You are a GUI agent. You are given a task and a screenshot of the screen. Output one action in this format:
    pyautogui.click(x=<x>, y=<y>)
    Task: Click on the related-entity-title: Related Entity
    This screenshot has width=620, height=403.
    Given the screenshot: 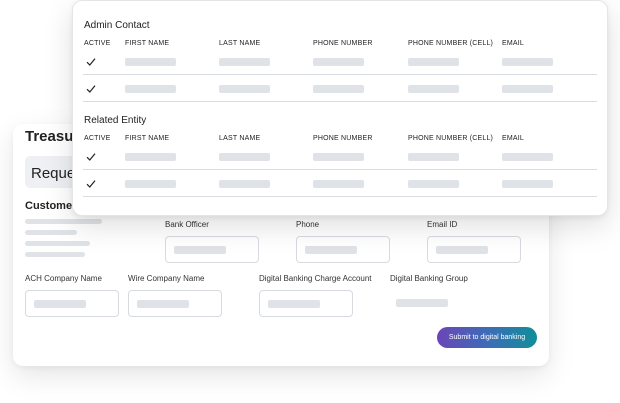 What is the action you would take?
    pyautogui.click(x=115, y=120)
    